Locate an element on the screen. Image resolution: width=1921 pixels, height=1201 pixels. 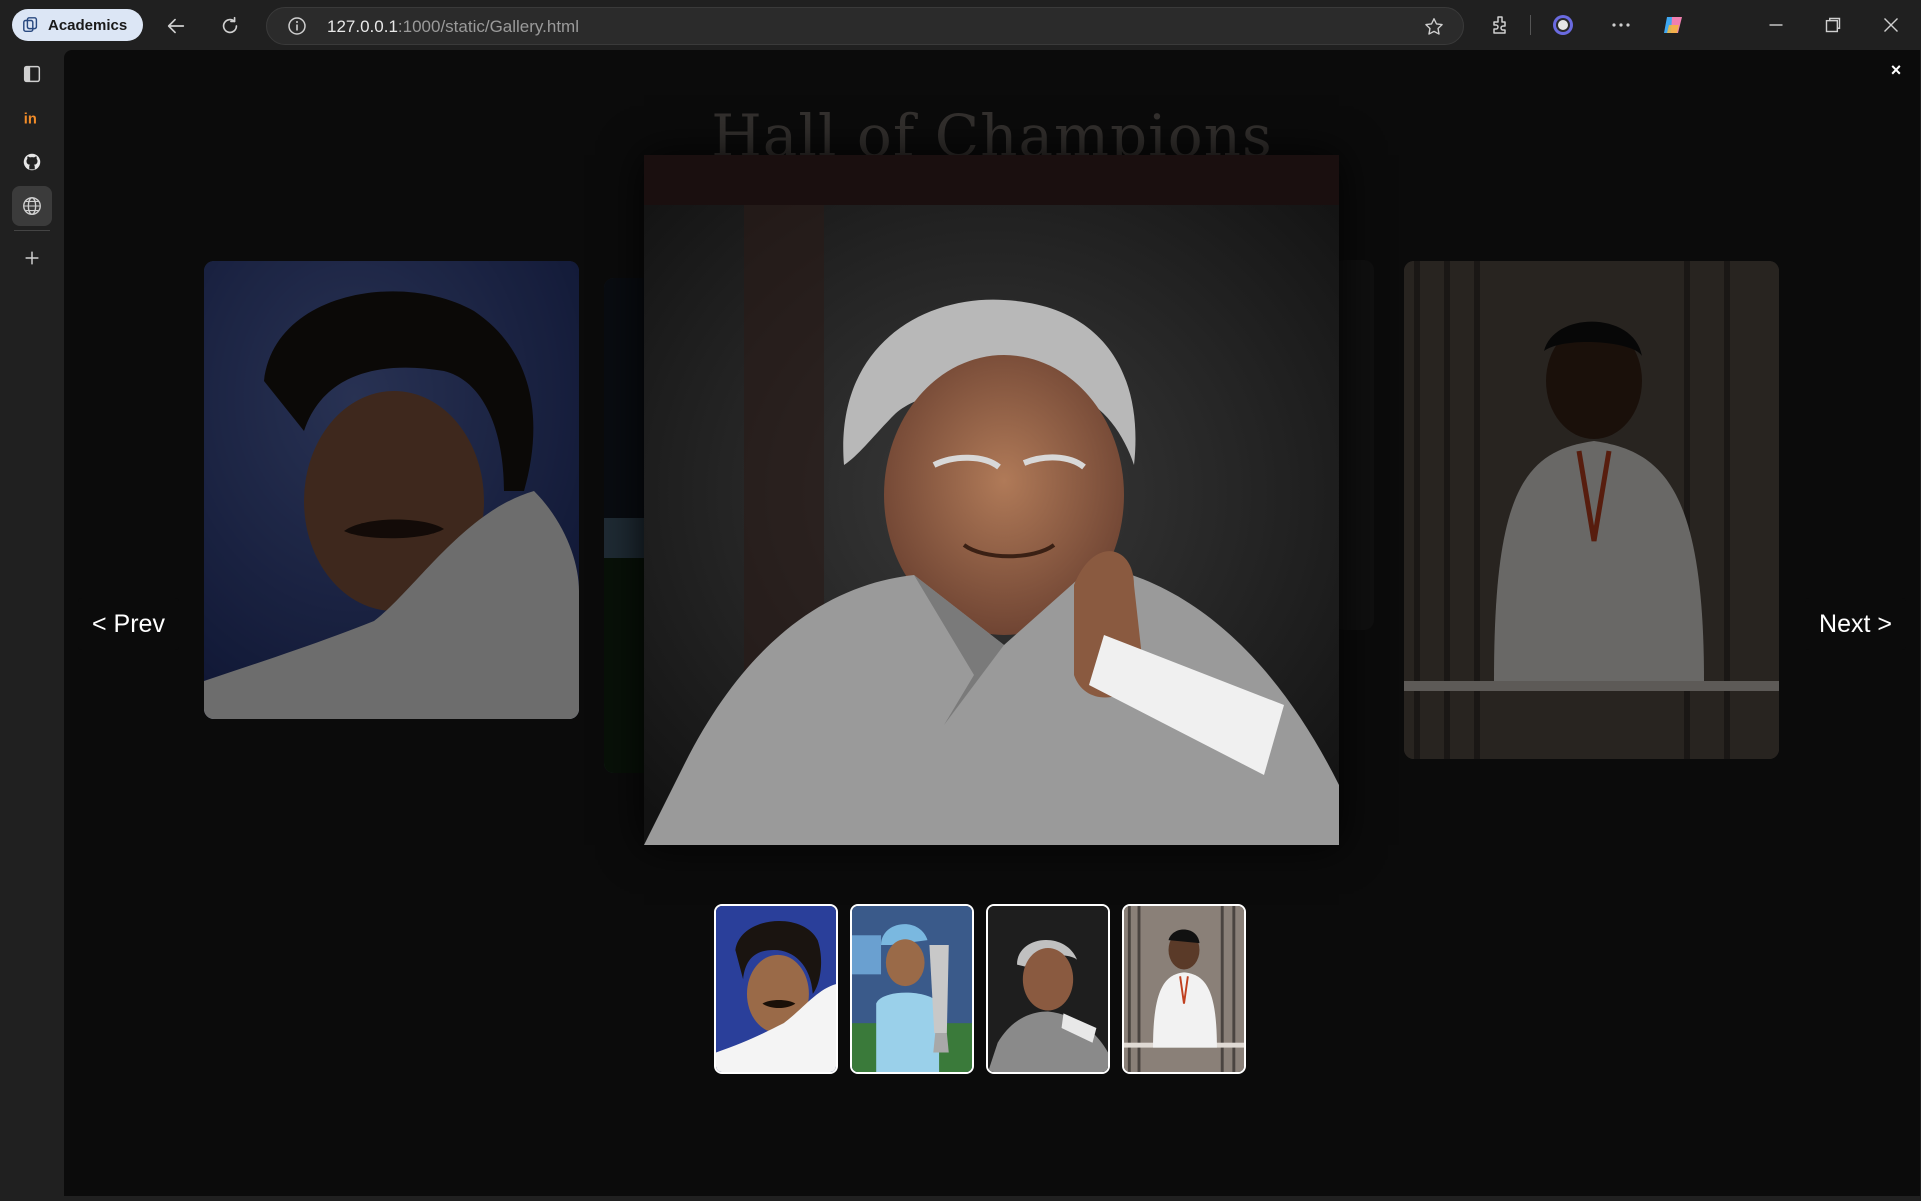
svg-text: in is located at coordinates (30, 120).